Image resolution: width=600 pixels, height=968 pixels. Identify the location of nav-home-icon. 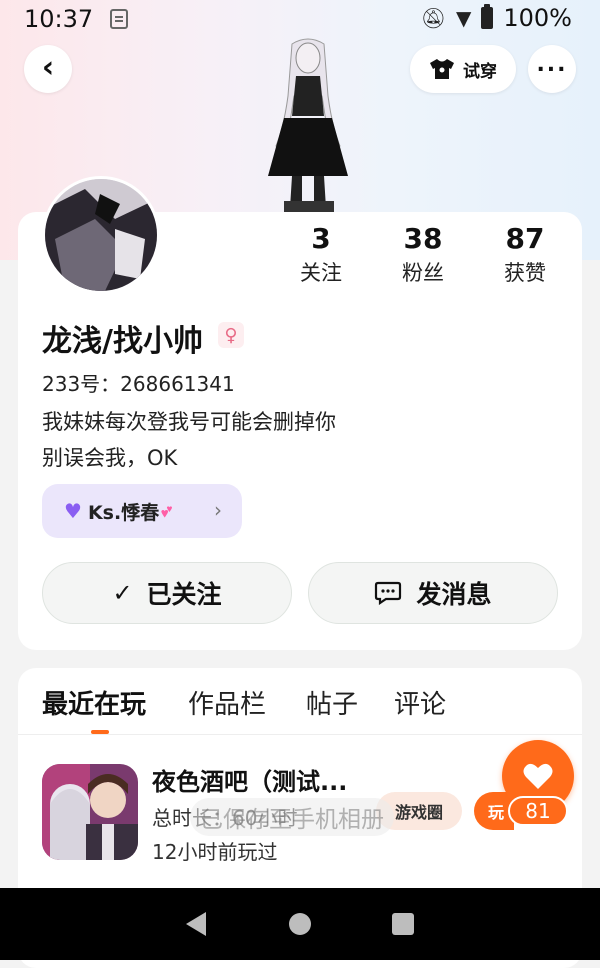
(300, 924).